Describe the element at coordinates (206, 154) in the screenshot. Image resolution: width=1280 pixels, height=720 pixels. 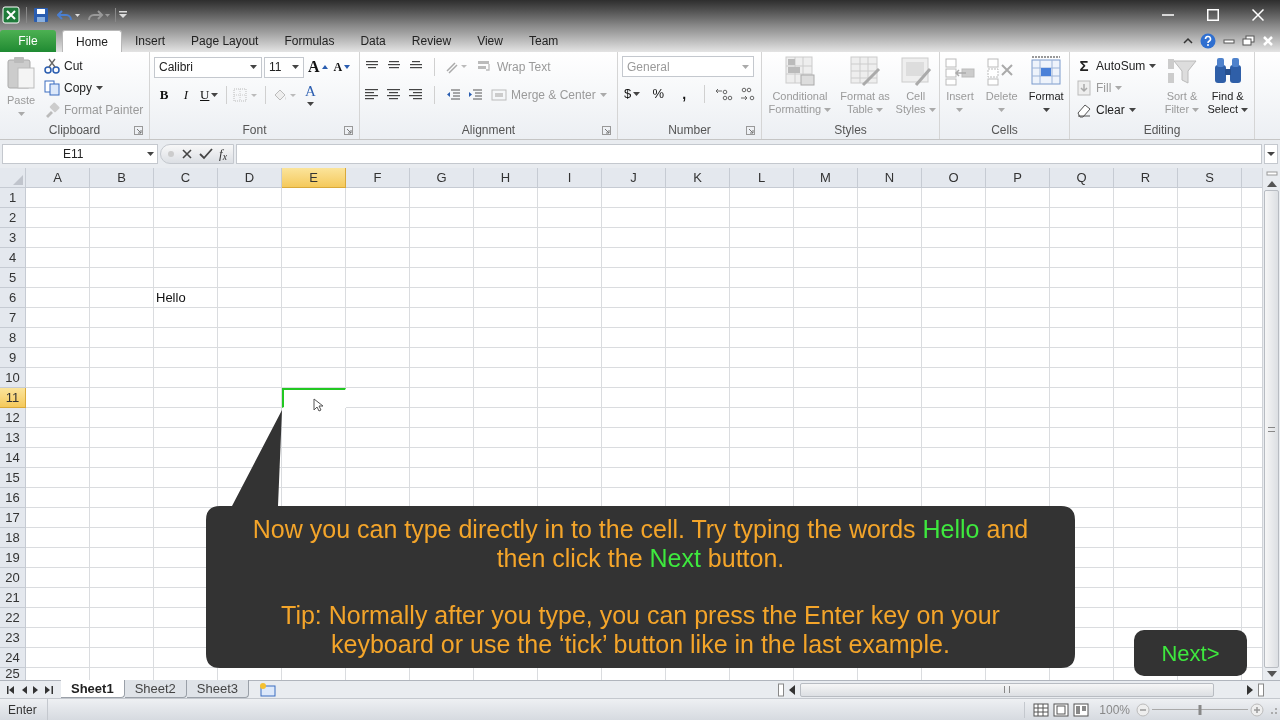
I see `check-icon` at that location.